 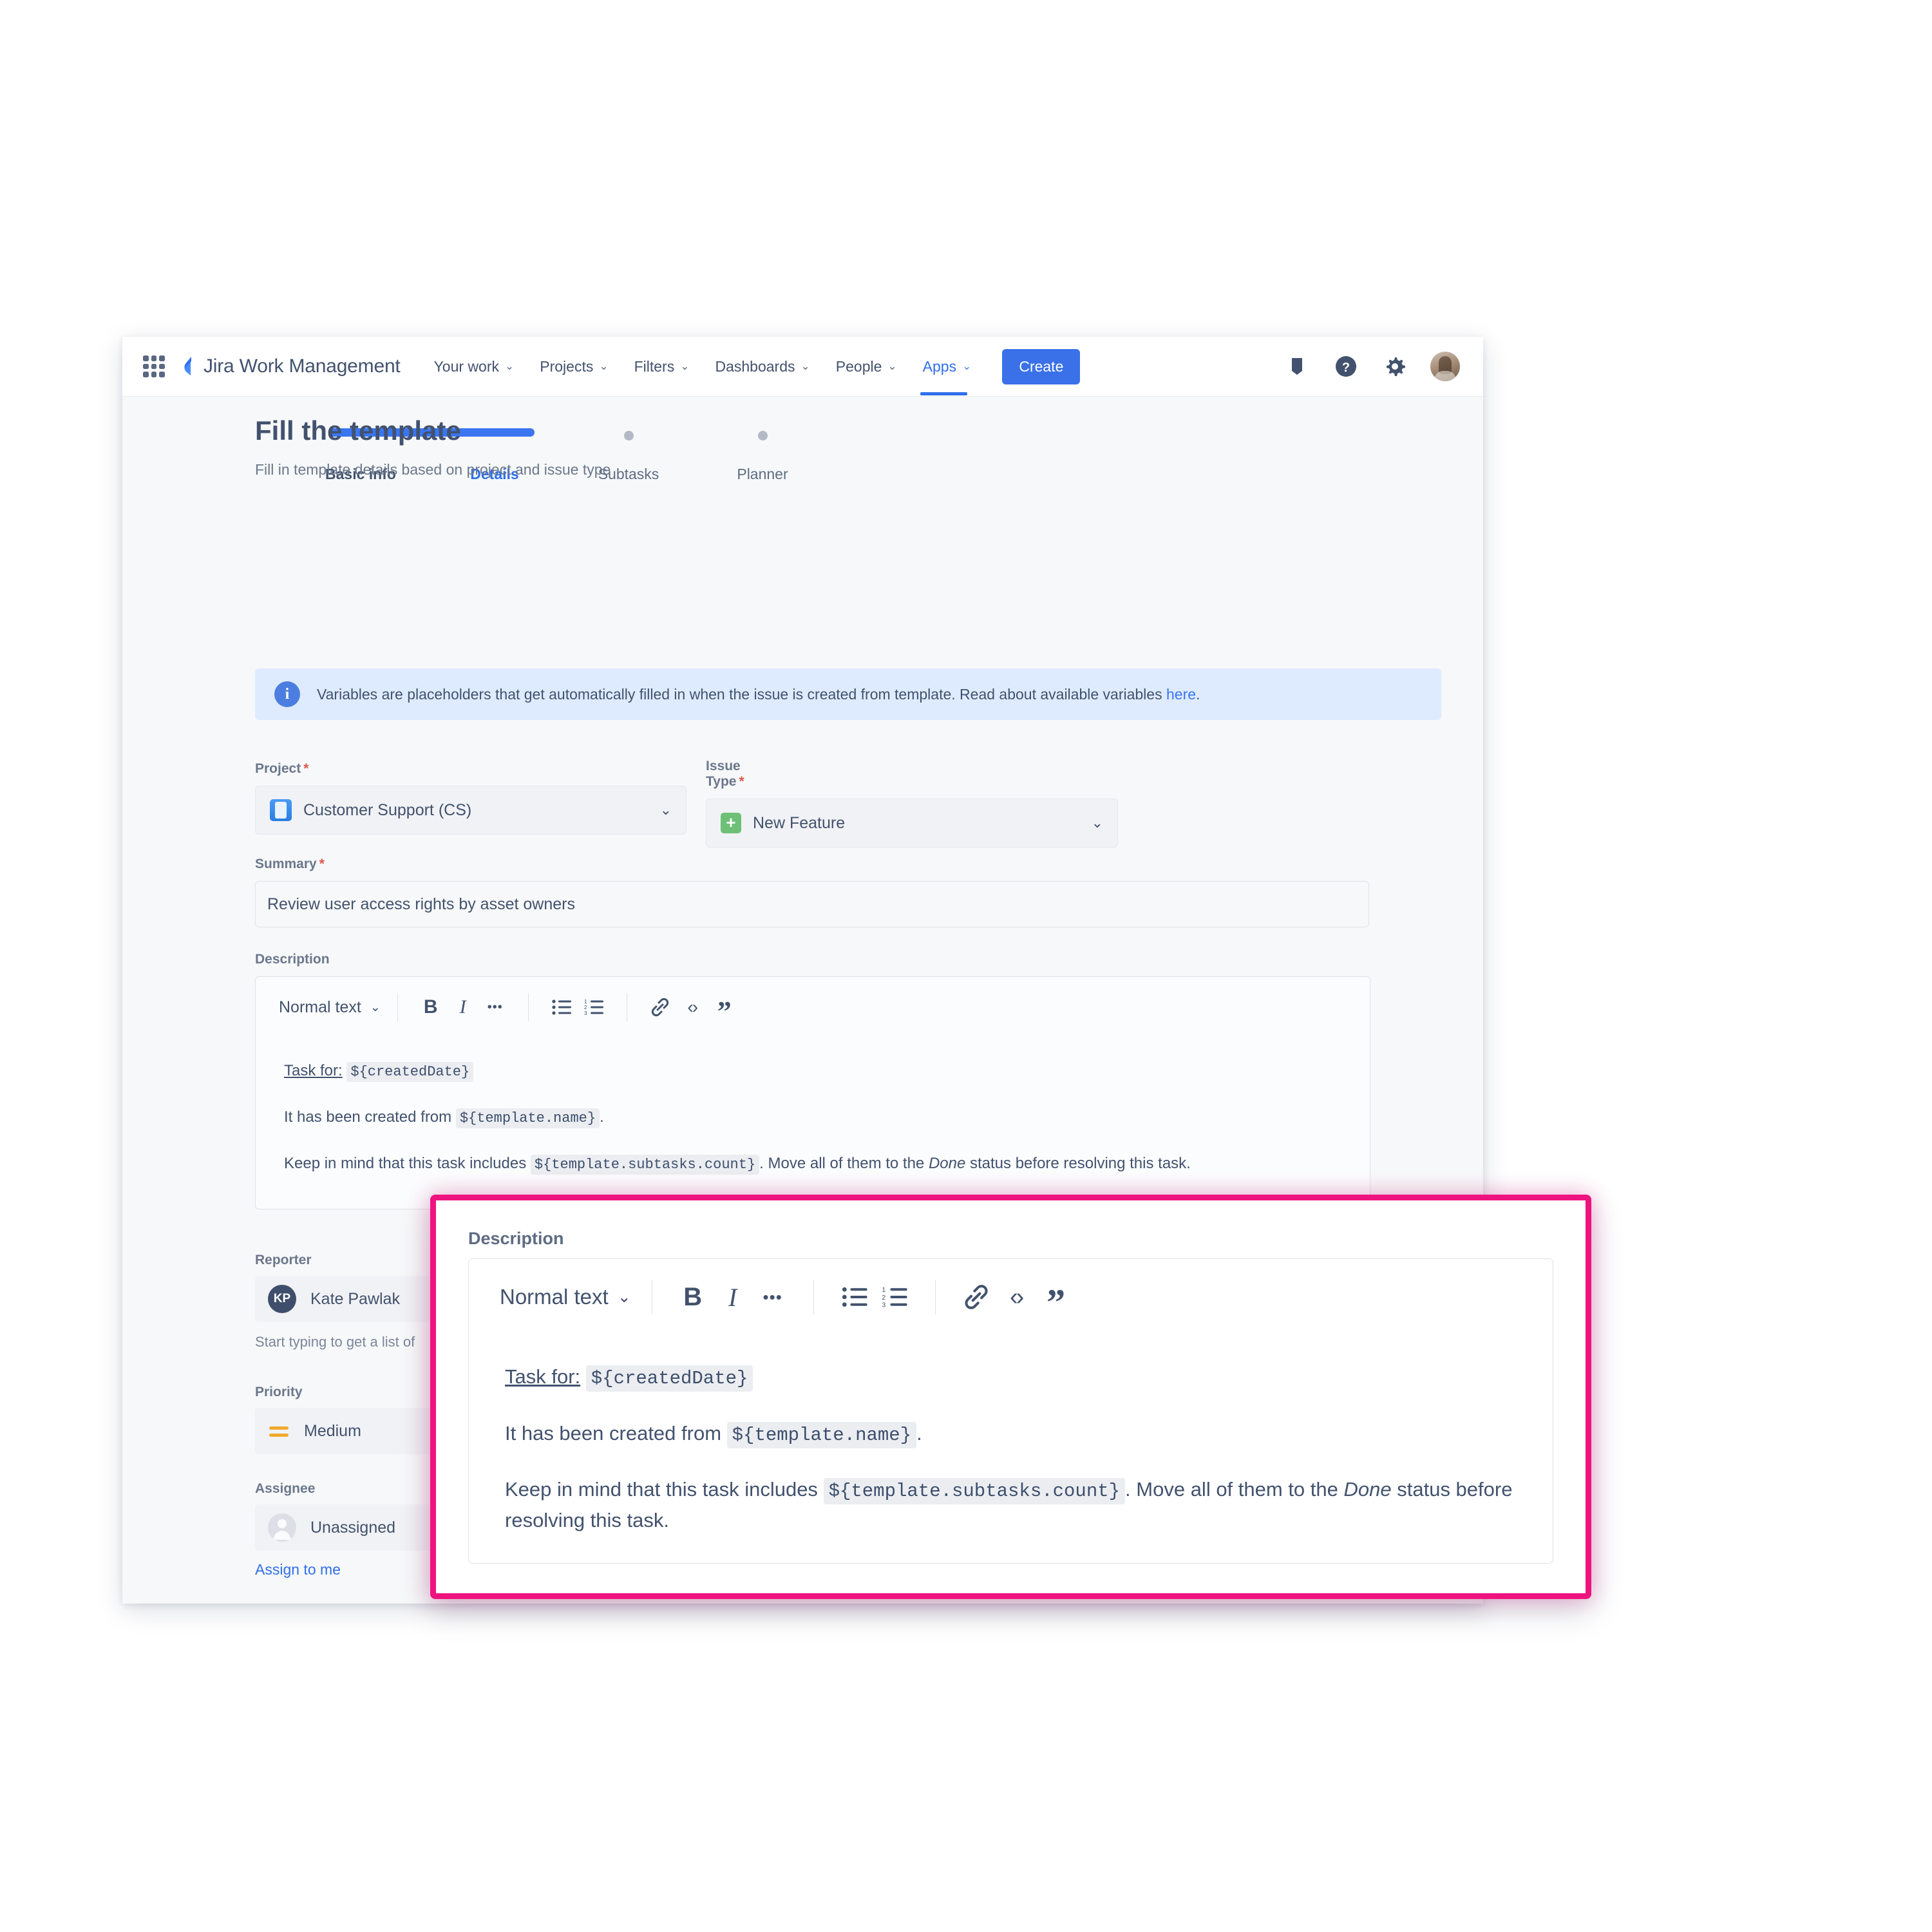 What do you see at coordinates (1198, 694) in the screenshot?
I see `banner-period: .` at bounding box center [1198, 694].